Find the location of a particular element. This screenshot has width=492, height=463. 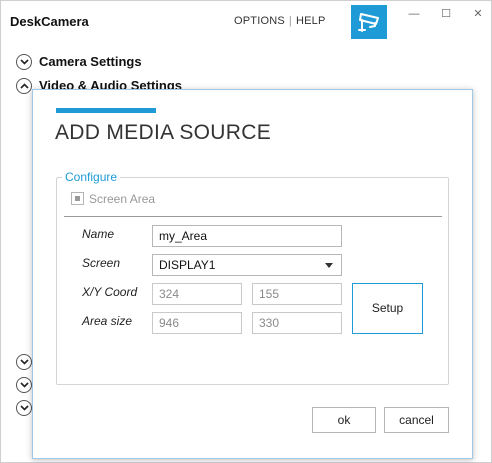

top-menu: OPTIONS | HELP is located at coordinates (280, 21).